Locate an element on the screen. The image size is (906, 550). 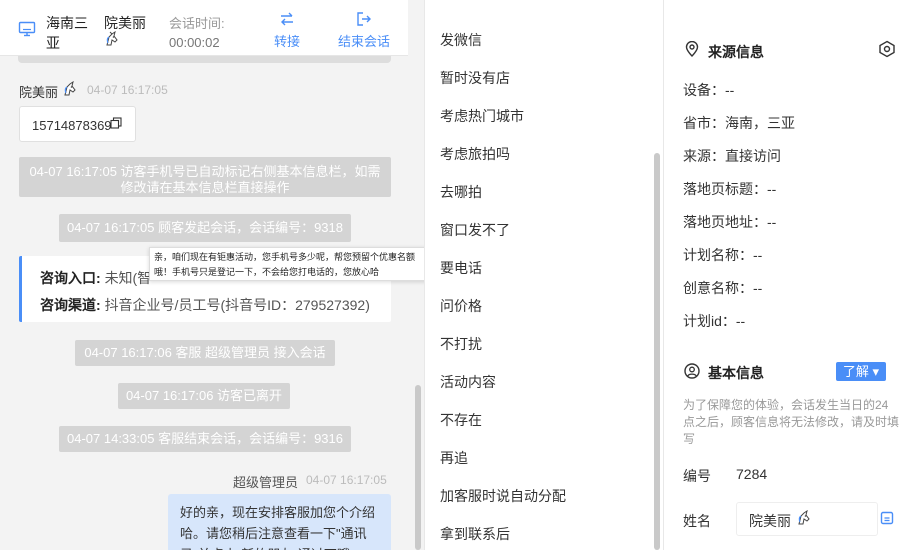
basic-info-title: 基本信息 is located at coordinates (736, 373).